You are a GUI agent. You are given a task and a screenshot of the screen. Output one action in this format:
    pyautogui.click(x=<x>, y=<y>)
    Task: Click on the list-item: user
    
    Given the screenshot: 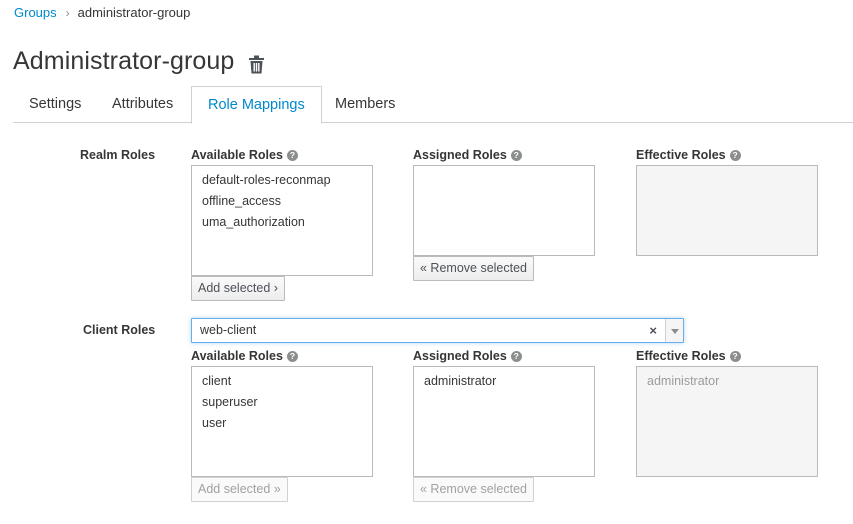 What is the action you would take?
    pyautogui.click(x=282, y=423)
    